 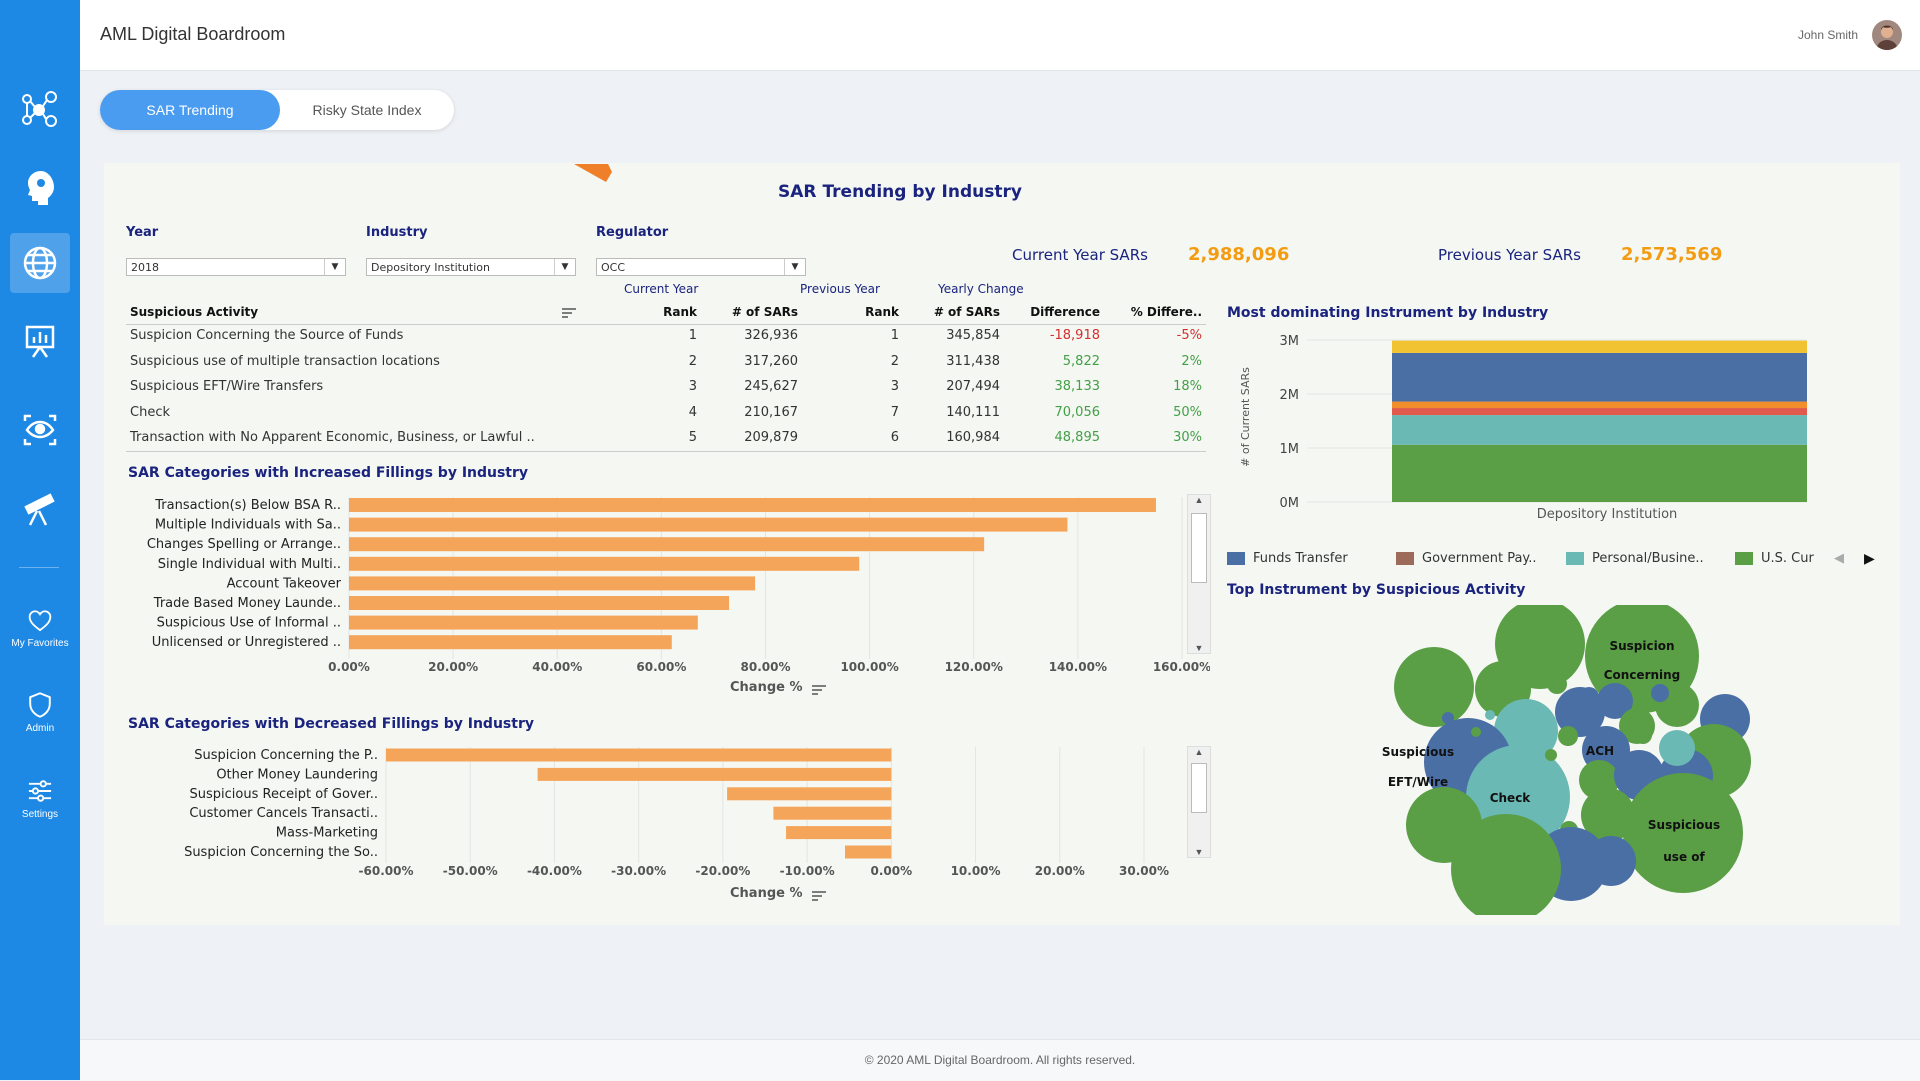 I want to click on table-header-divider, so click(x=666, y=324).